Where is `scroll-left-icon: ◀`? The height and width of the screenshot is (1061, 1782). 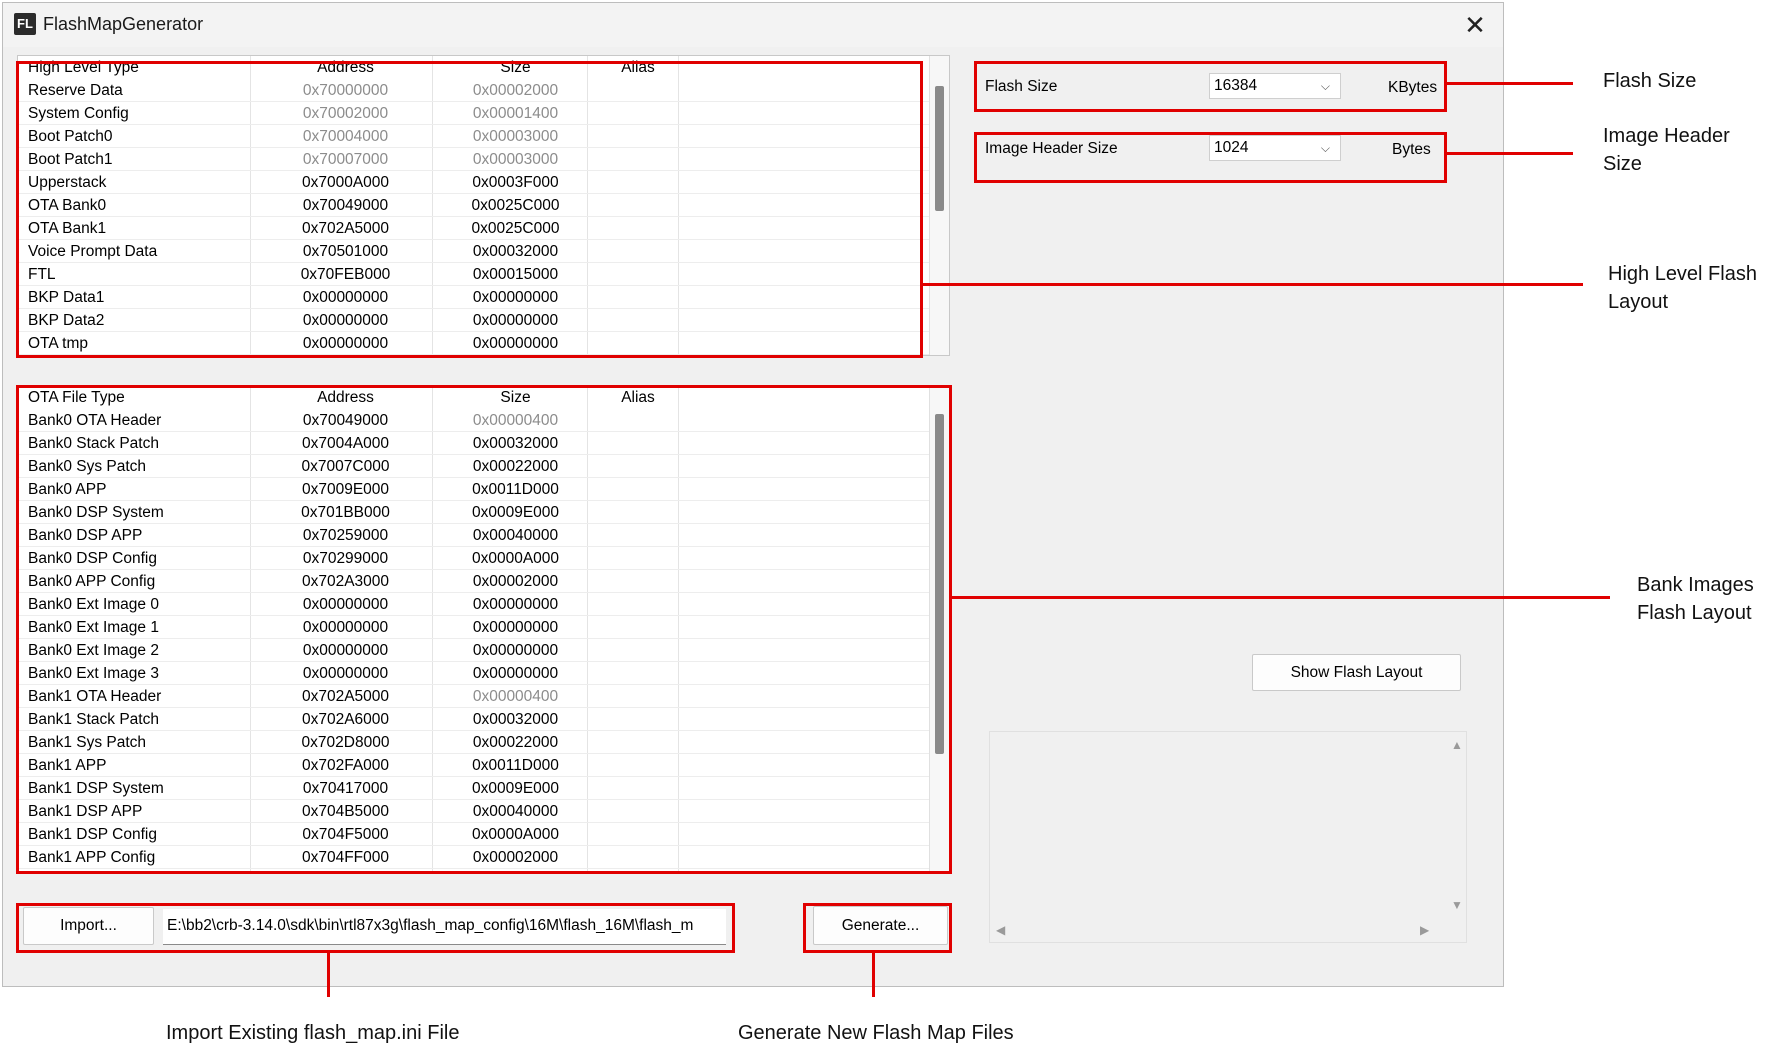 scroll-left-icon: ◀ is located at coordinates (1000, 930).